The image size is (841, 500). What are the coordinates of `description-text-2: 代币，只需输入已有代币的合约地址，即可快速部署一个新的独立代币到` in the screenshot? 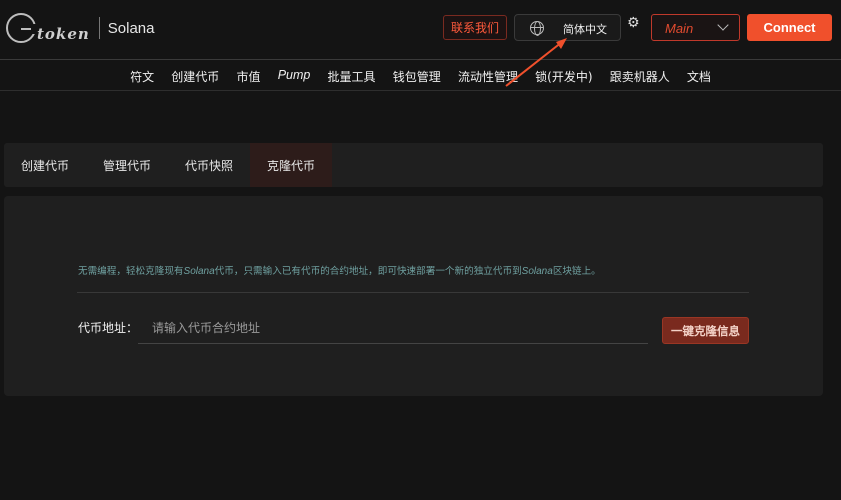 It's located at (368, 271).